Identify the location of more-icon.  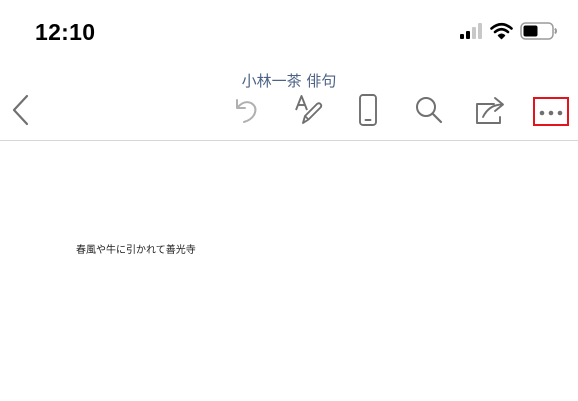
(551, 111).